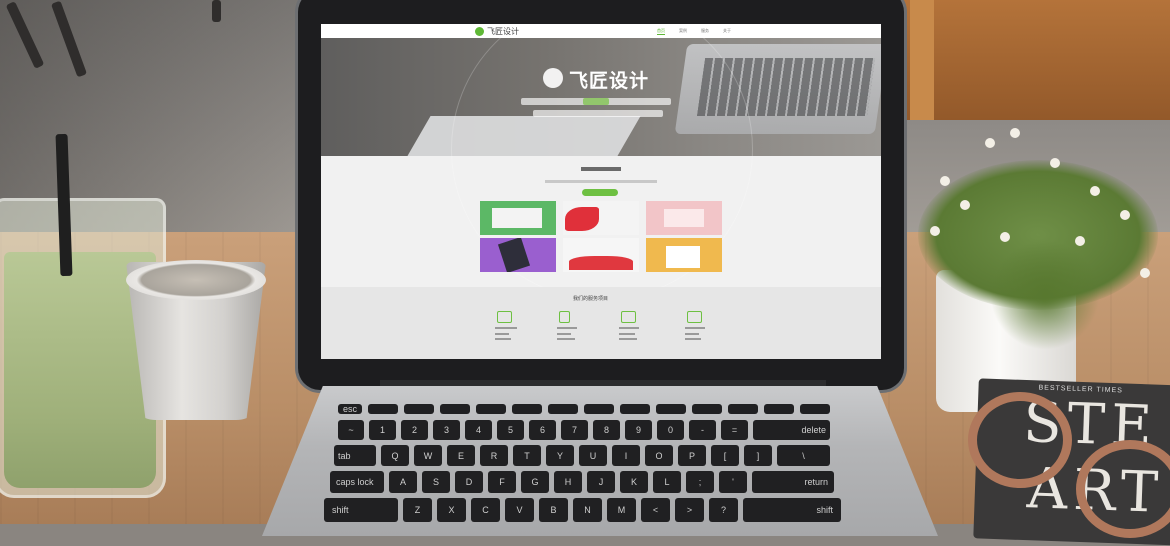 This screenshot has height=546, width=1170. Describe the element at coordinates (793, 482) in the screenshot. I see `key-return: return` at that location.